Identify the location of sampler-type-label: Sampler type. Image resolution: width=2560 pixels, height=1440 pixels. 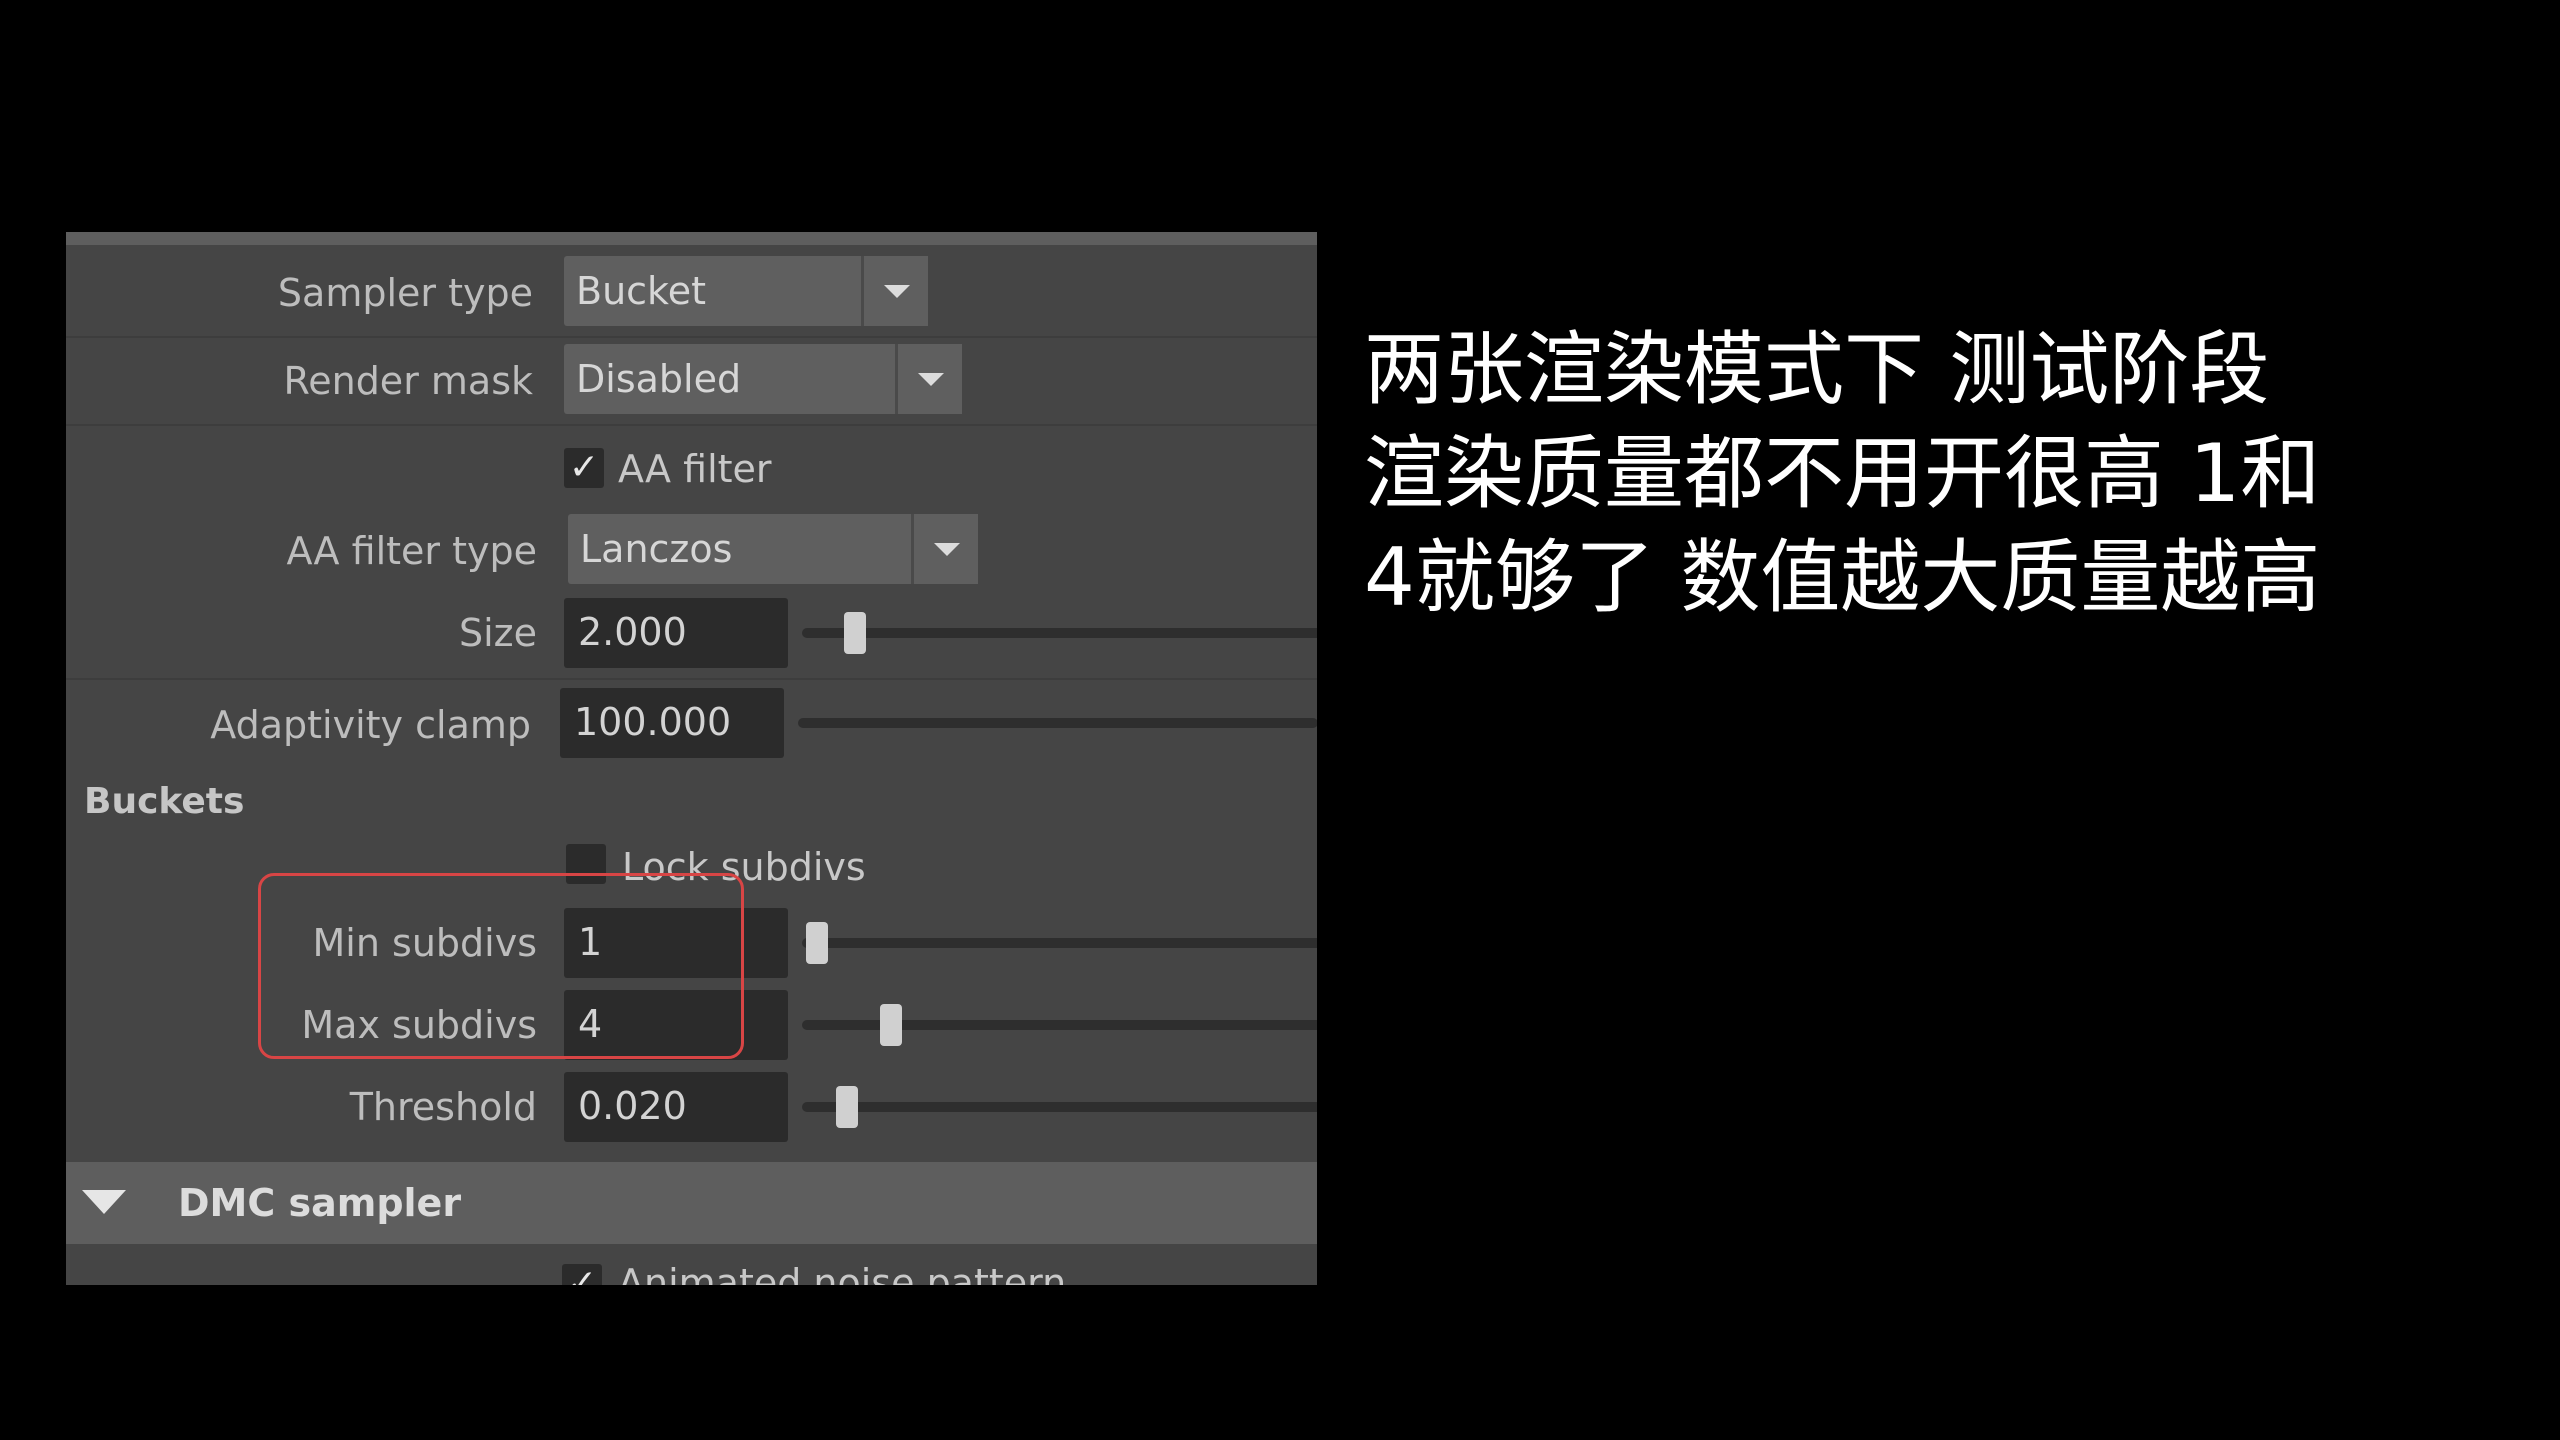
(405, 293).